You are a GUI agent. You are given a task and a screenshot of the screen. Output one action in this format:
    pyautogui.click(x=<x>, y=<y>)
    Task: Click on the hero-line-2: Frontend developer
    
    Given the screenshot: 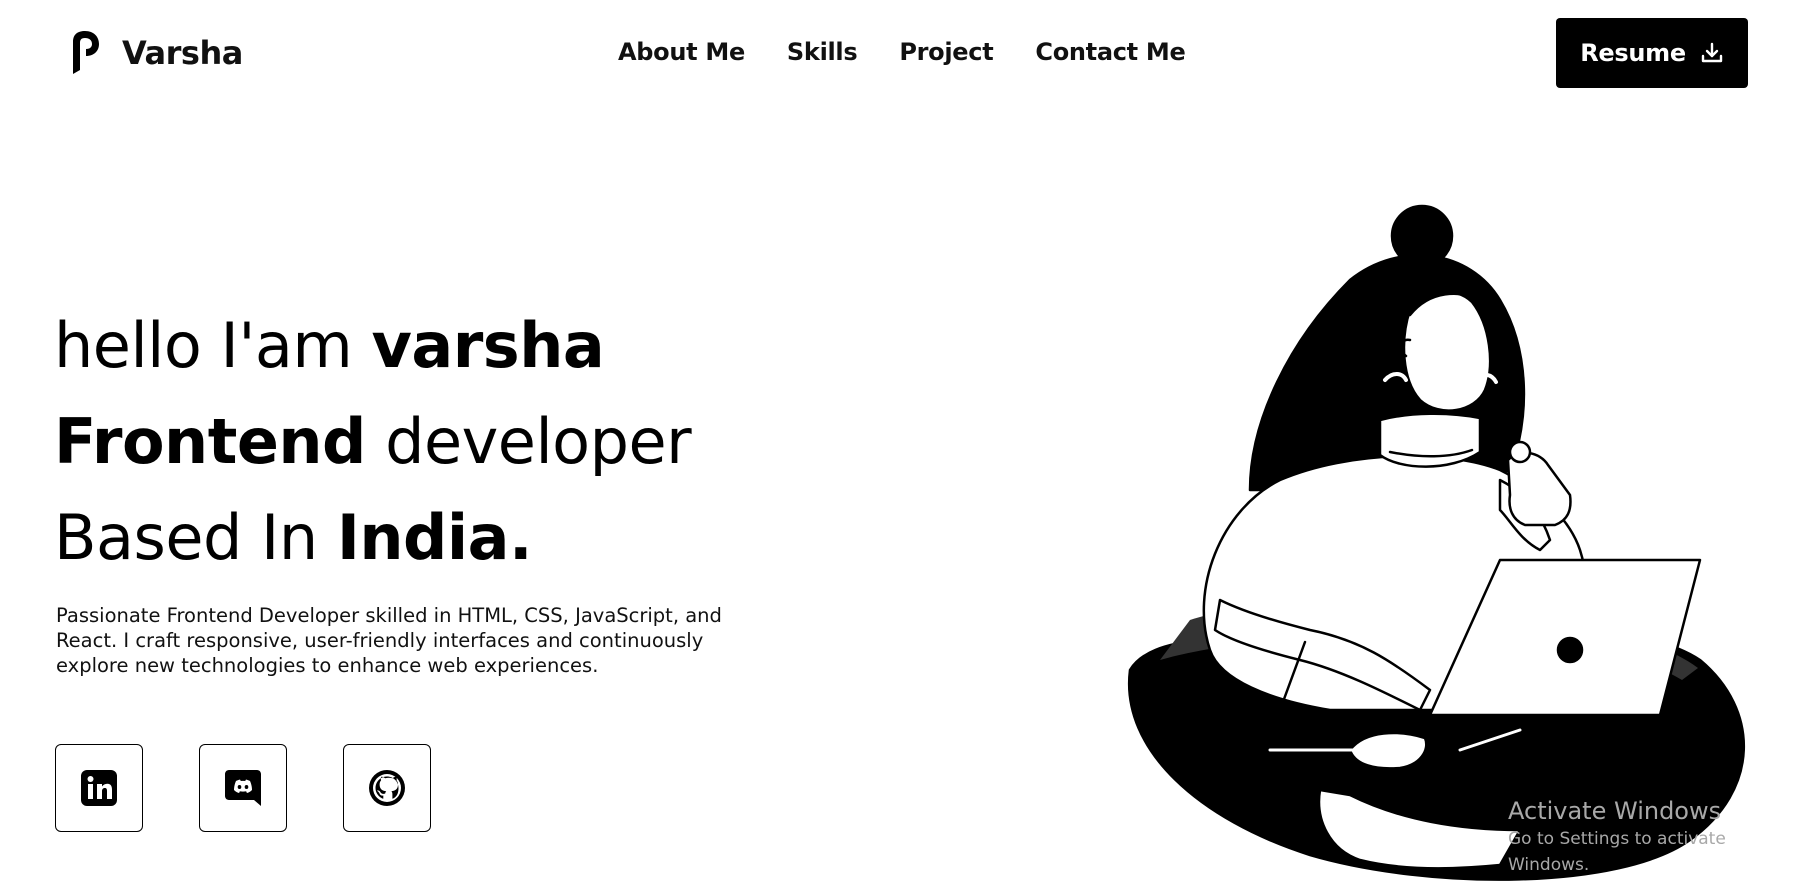 What is the action you would take?
    pyautogui.click(x=414, y=442)
    